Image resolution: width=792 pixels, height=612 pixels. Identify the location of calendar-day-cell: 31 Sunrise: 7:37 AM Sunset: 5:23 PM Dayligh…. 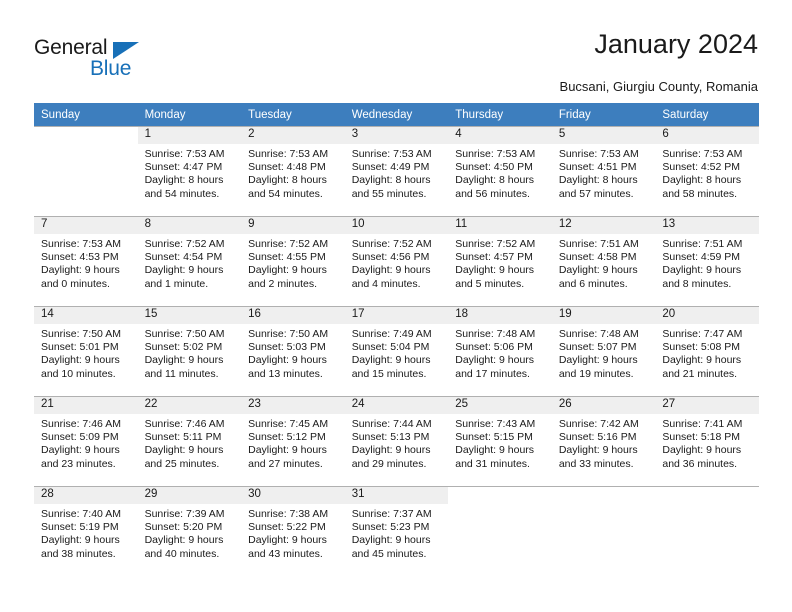
(396, 531).